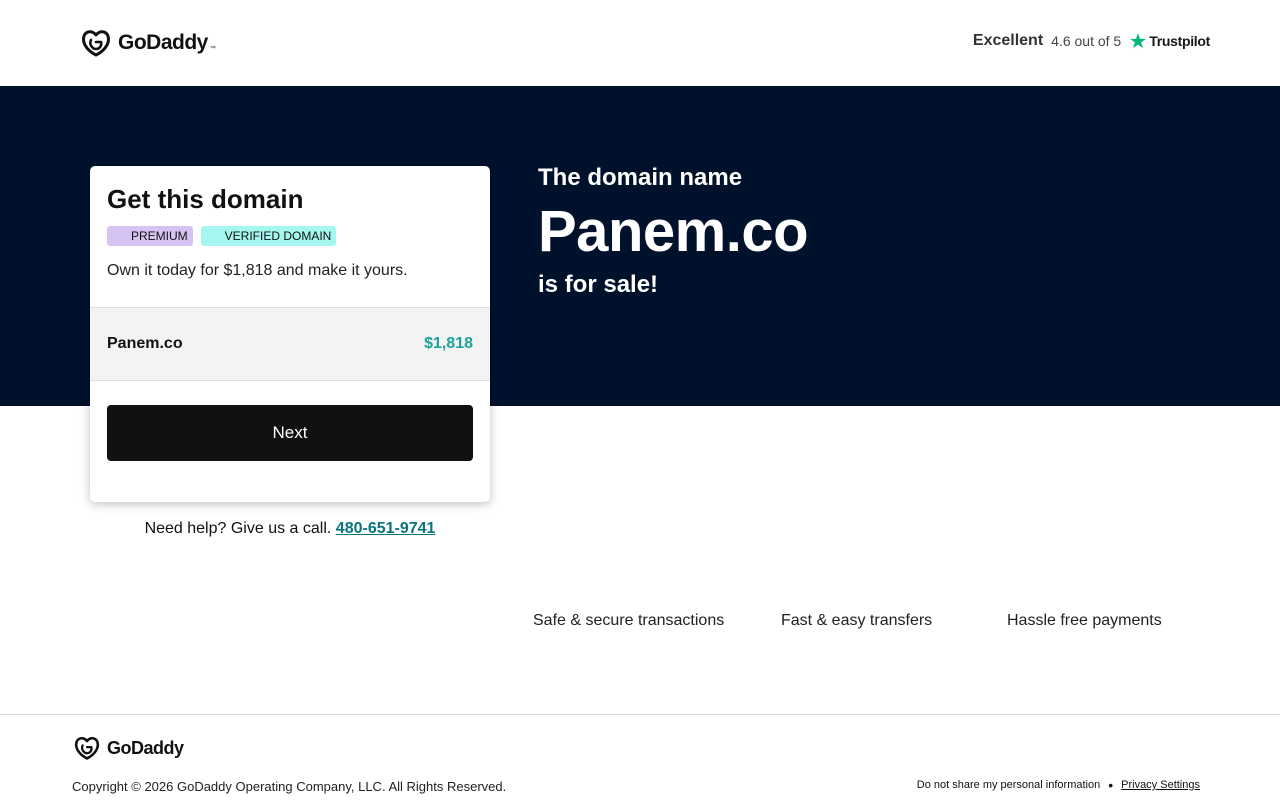 This screenshot has height=800, width=1280. What do you see at coordinates (145, 343) in the screenshot?
I see `row-domain-name: Panem.co` at bounding box center [145, 343].